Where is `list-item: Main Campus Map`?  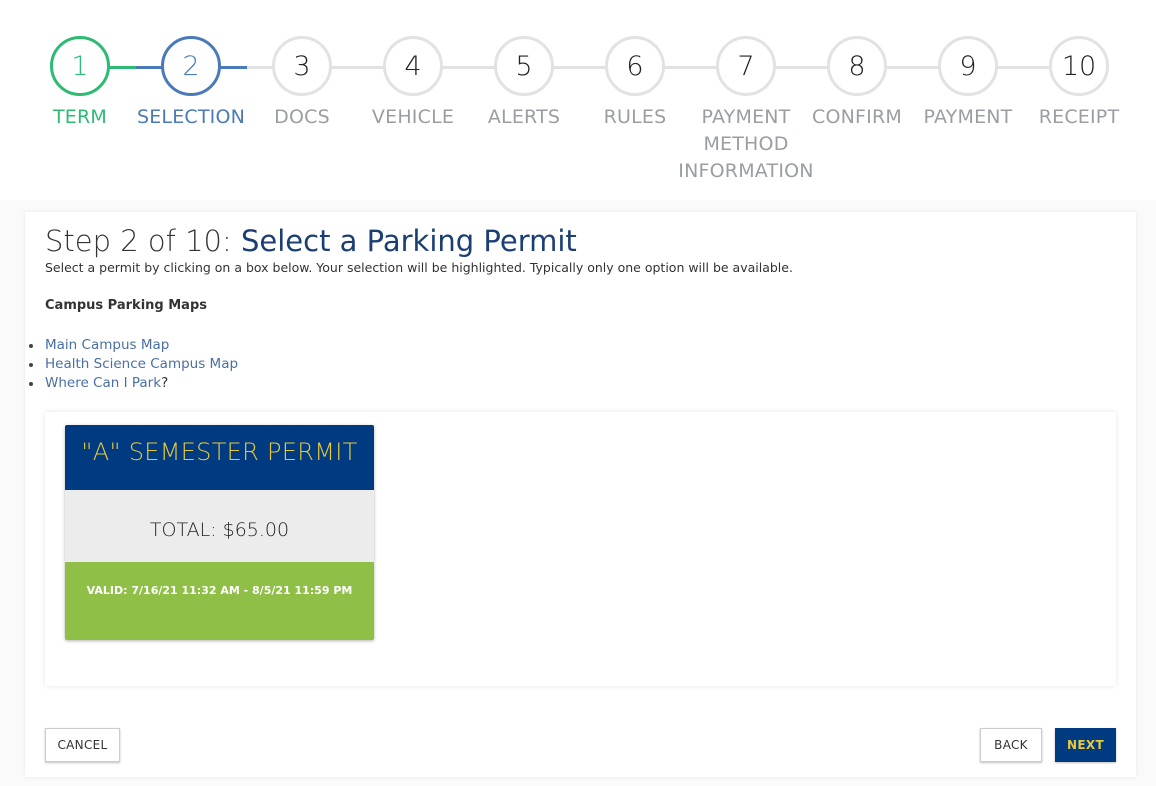
list-item: Main Campus Map is located at coordinates (133, 345).